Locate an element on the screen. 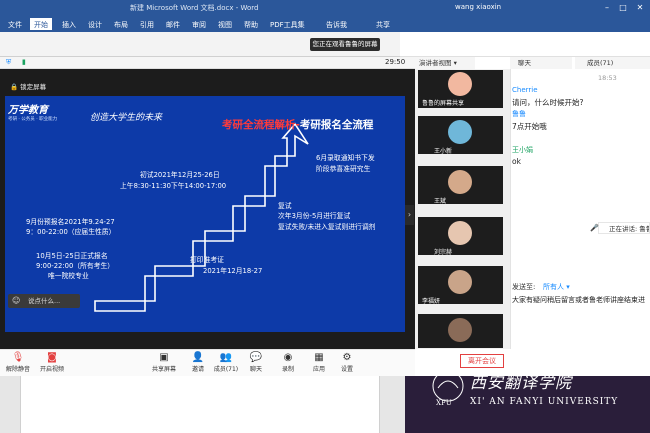 The height and width of the screenshot is (433, 650). participant-tile: 刘宗赫 is located at coordinates (460, 236).